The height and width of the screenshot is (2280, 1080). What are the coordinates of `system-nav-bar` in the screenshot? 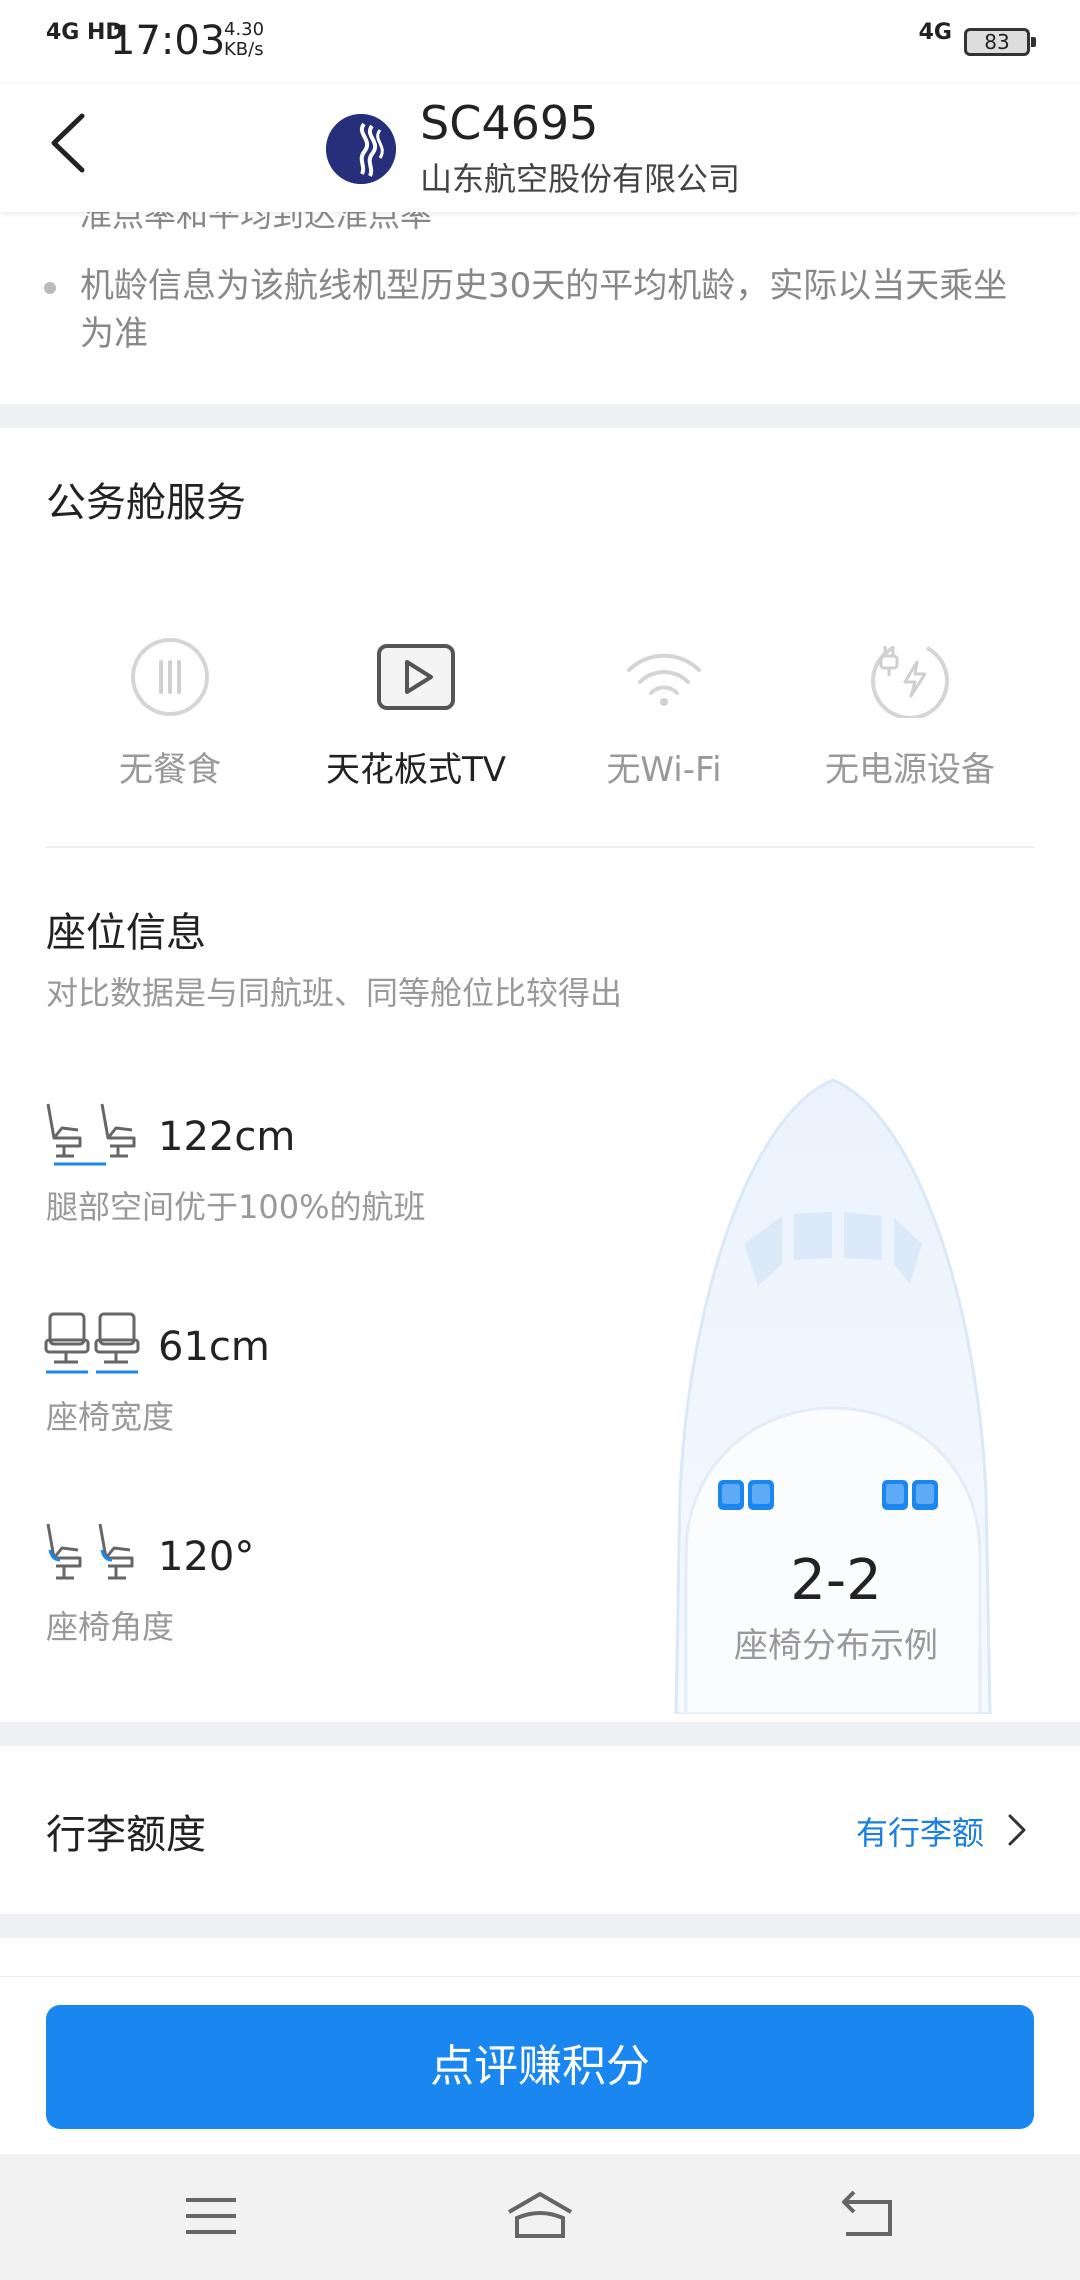 It's located at (540, 2217).